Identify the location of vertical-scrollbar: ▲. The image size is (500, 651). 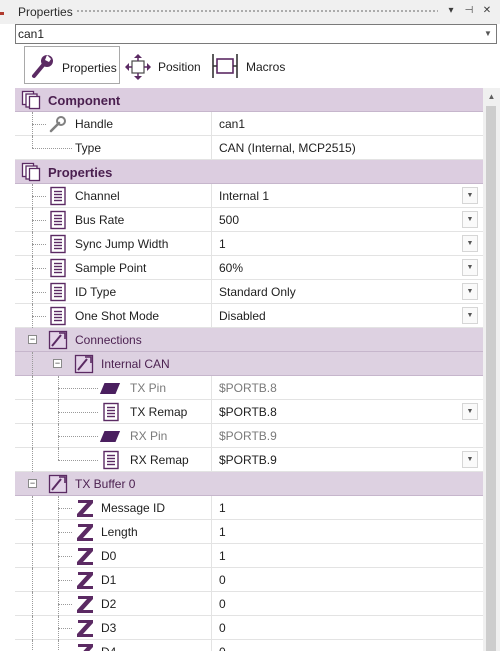
(491, 369).